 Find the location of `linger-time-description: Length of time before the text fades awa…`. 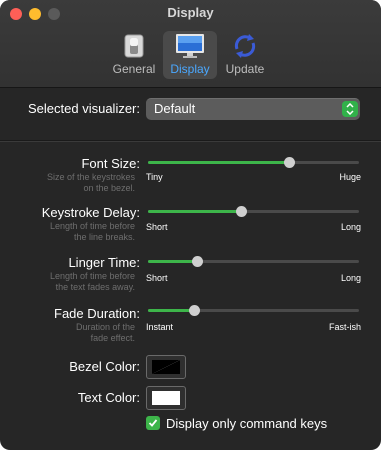

linger-time-description: Length of time before the text fades awa… is located at coordinates (92, 281).